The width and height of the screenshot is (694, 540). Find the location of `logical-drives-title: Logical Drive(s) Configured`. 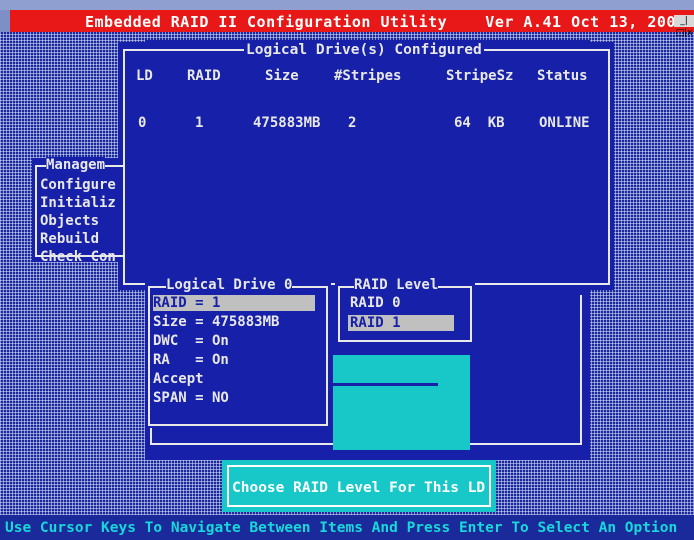

logical-drives-title: Logical Drive(s) Configured is located at coordinates (364, 50).